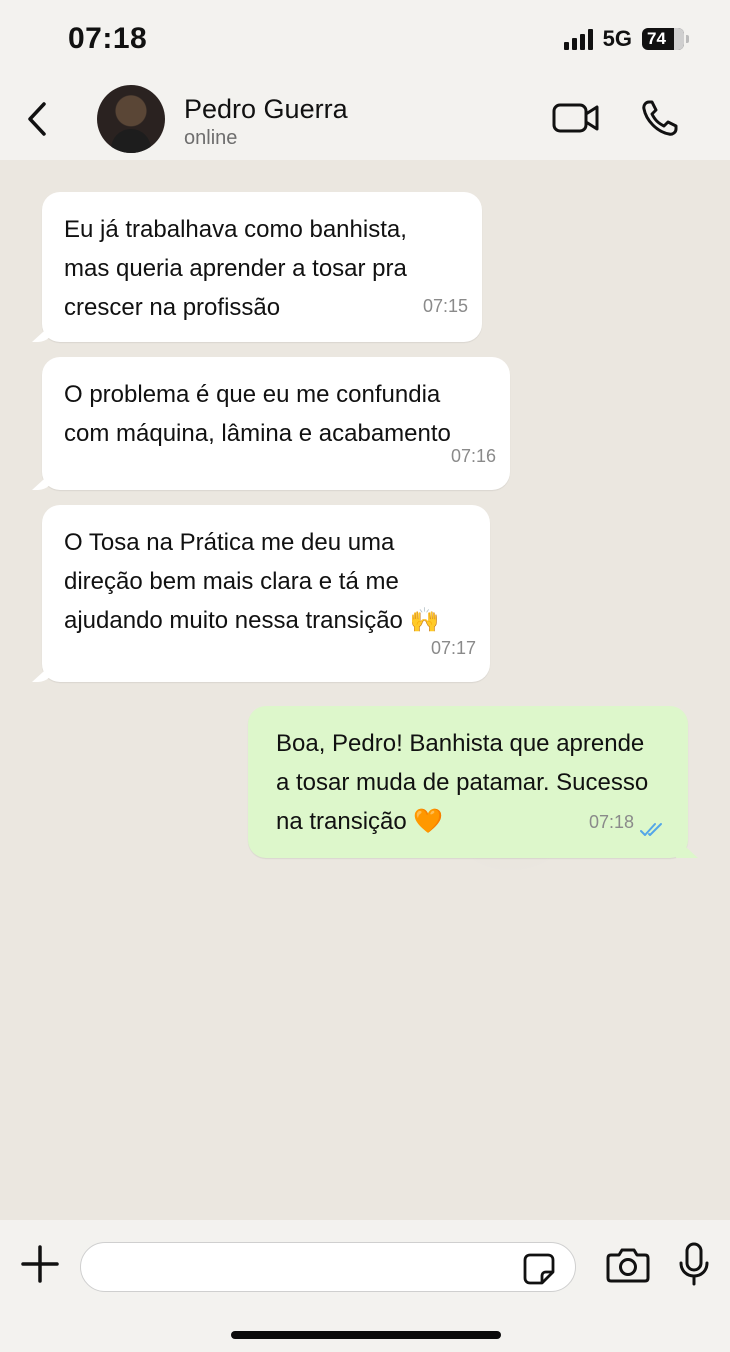 This screenshot has width=730, height=1352. I want to click on signal-icon, so click(578, 39).